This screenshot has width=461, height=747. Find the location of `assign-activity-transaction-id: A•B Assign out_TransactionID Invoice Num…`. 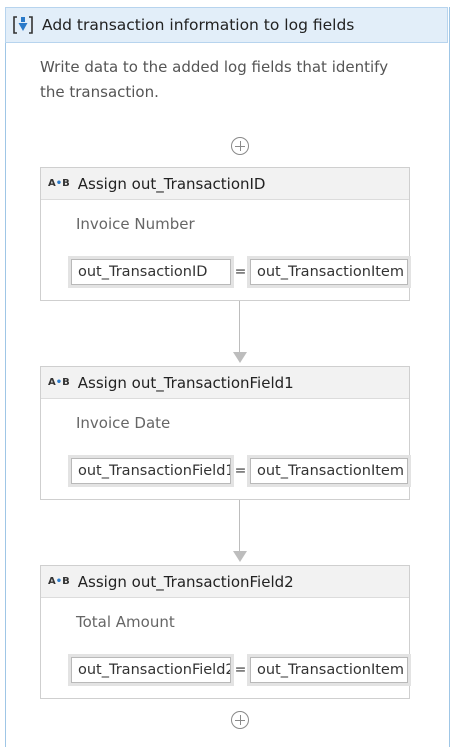

assign-activity-transaction-id: A•B Assign out_TransactionID Invoice Num… is located at coordinates (225, 234).